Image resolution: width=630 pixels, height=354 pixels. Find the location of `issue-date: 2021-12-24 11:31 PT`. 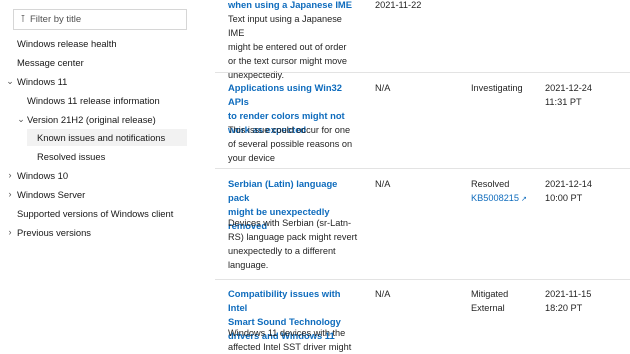

issue-date: 2021-12-24 11:31 PT is located at coordinates (568, 95).